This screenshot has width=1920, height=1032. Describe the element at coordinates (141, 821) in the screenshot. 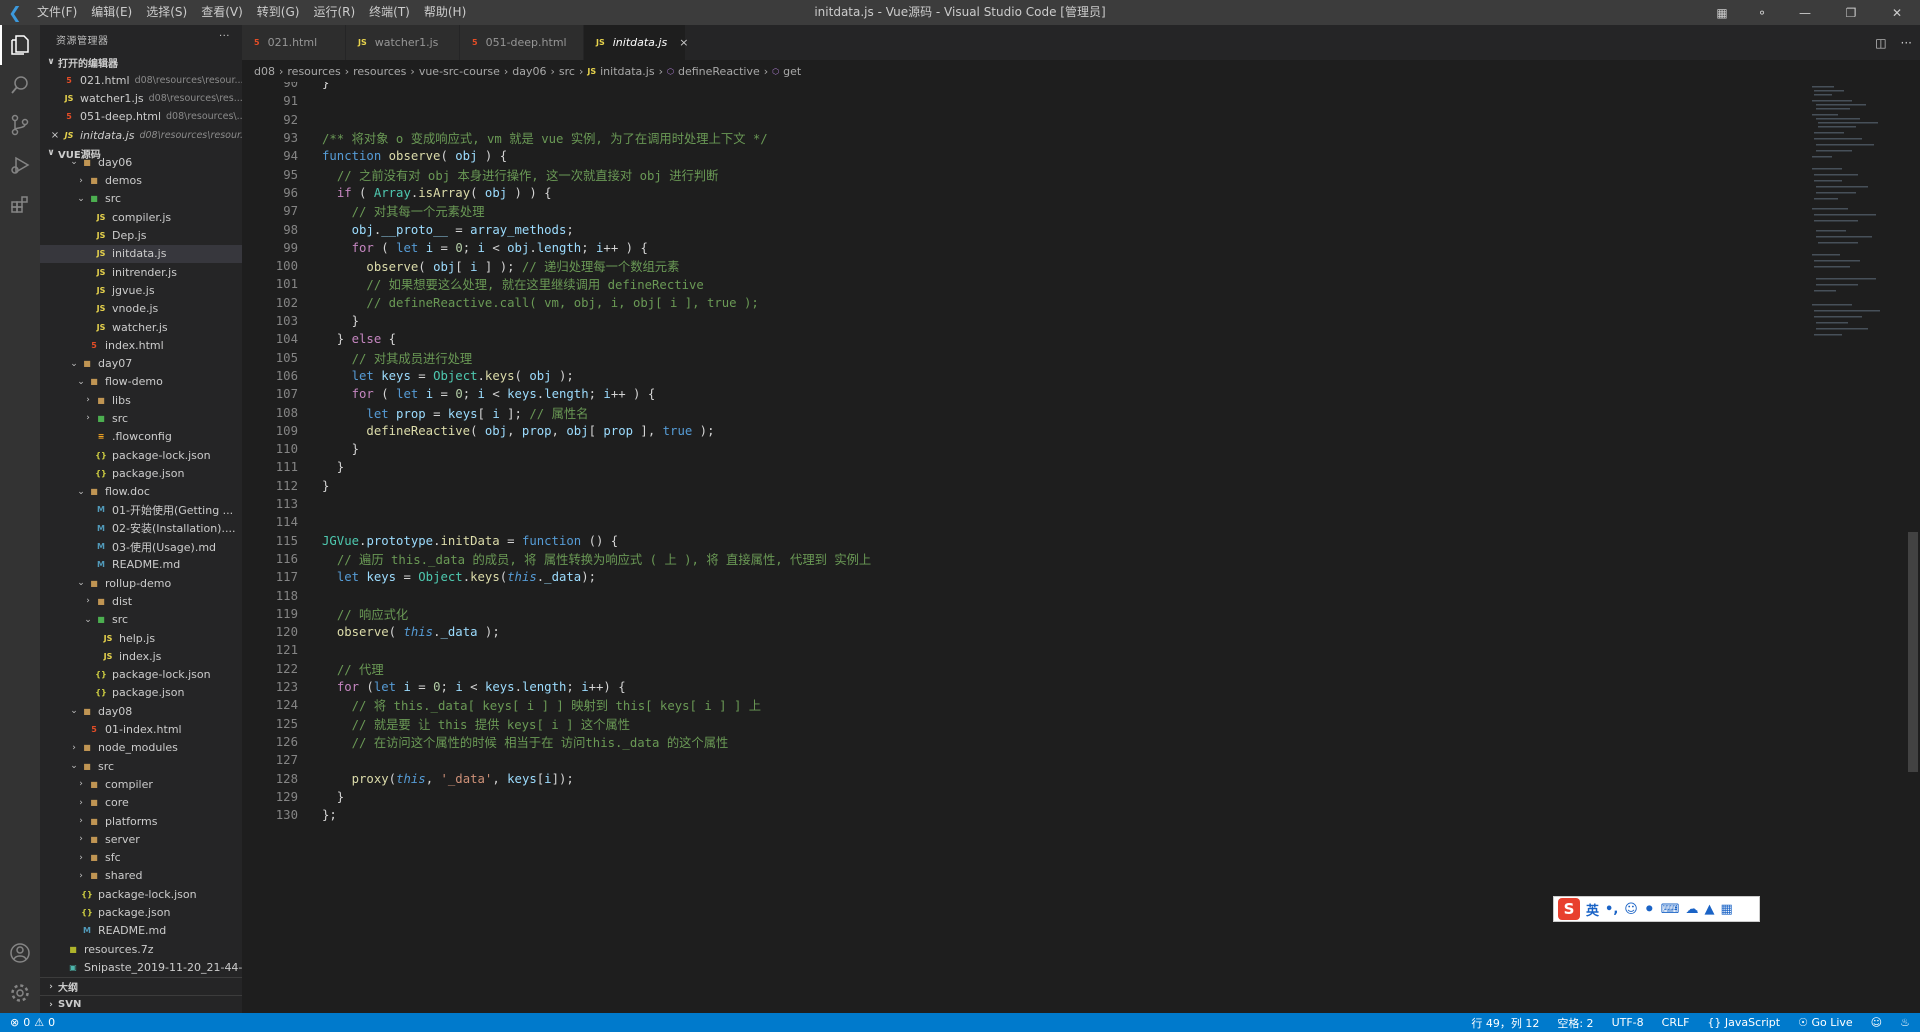

I see `tree-folder: › ■ platforms` at that location.